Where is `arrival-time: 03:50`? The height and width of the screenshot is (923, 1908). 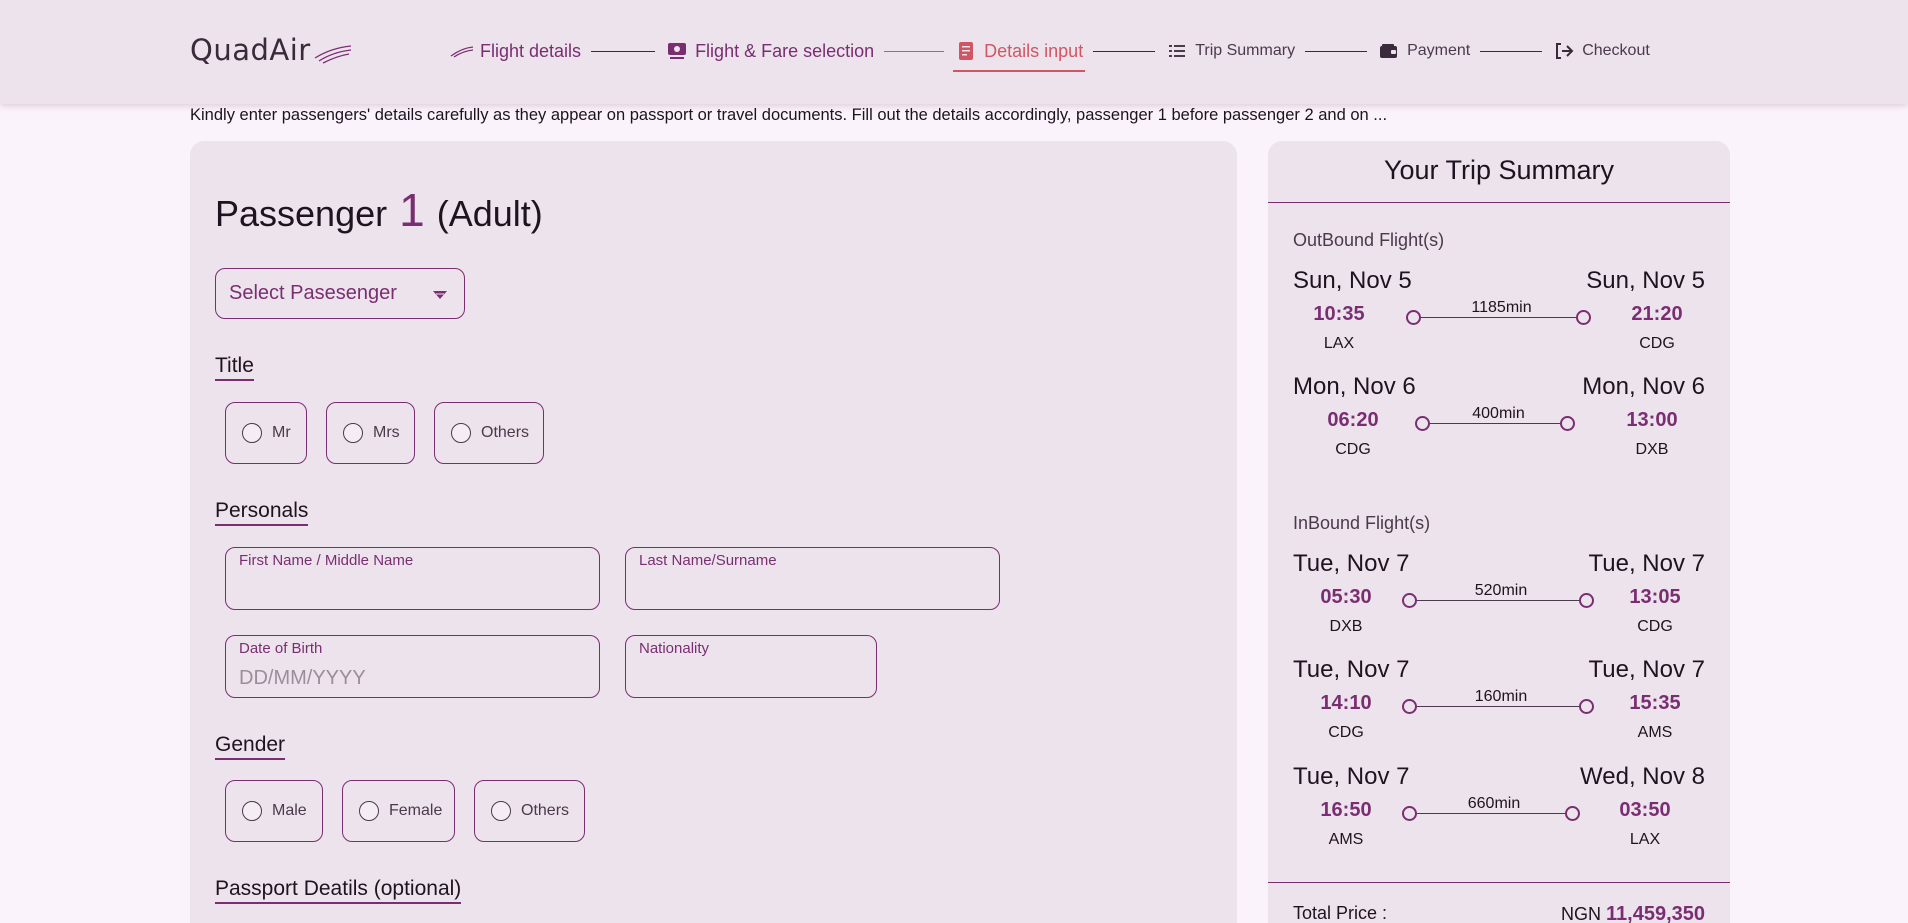
arrival-time: 03:50 is located at coordinates (1645, 810).